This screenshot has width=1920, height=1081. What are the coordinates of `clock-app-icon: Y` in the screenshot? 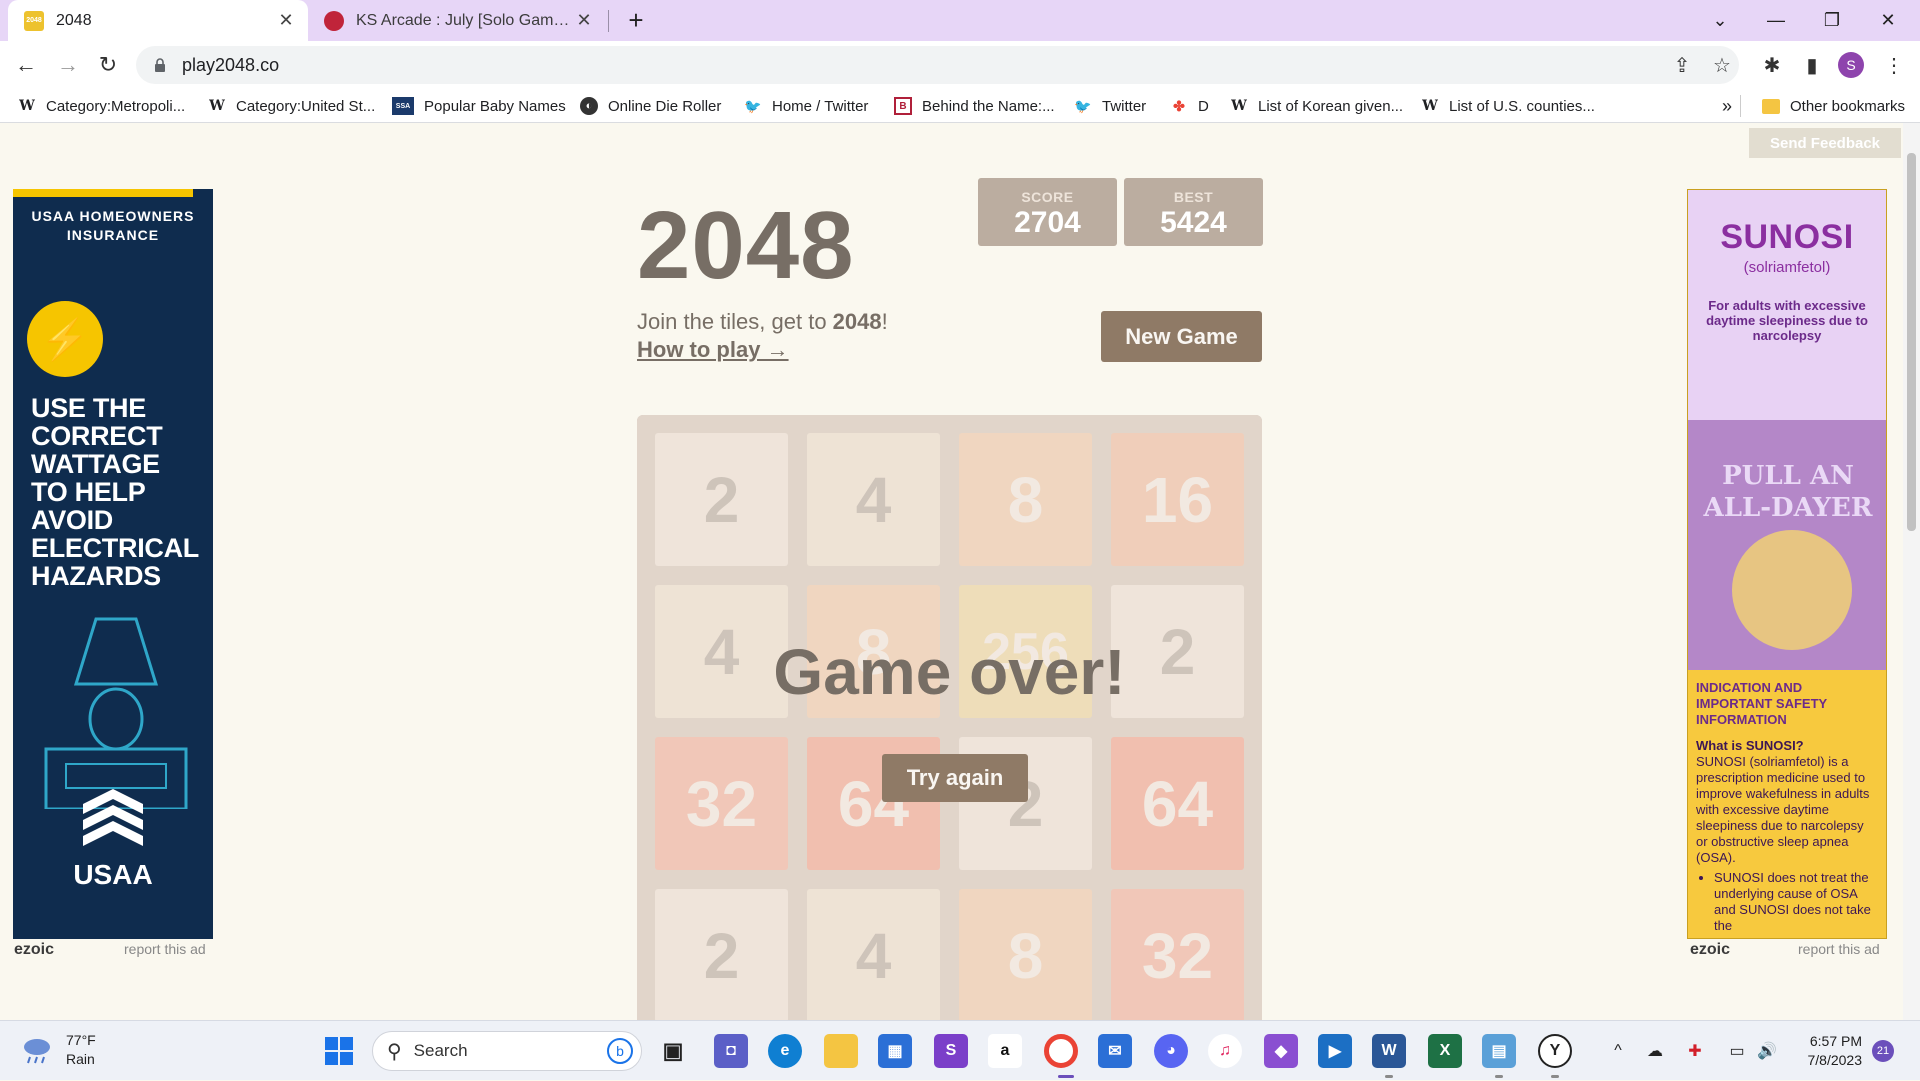 It's located at (1555, 1051).